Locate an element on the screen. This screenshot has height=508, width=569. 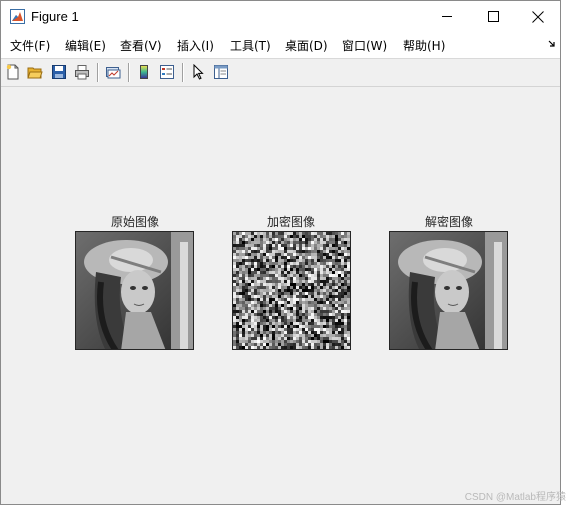
axes-title-decrypted: 解密图像 is located at coordinates (448, 222).